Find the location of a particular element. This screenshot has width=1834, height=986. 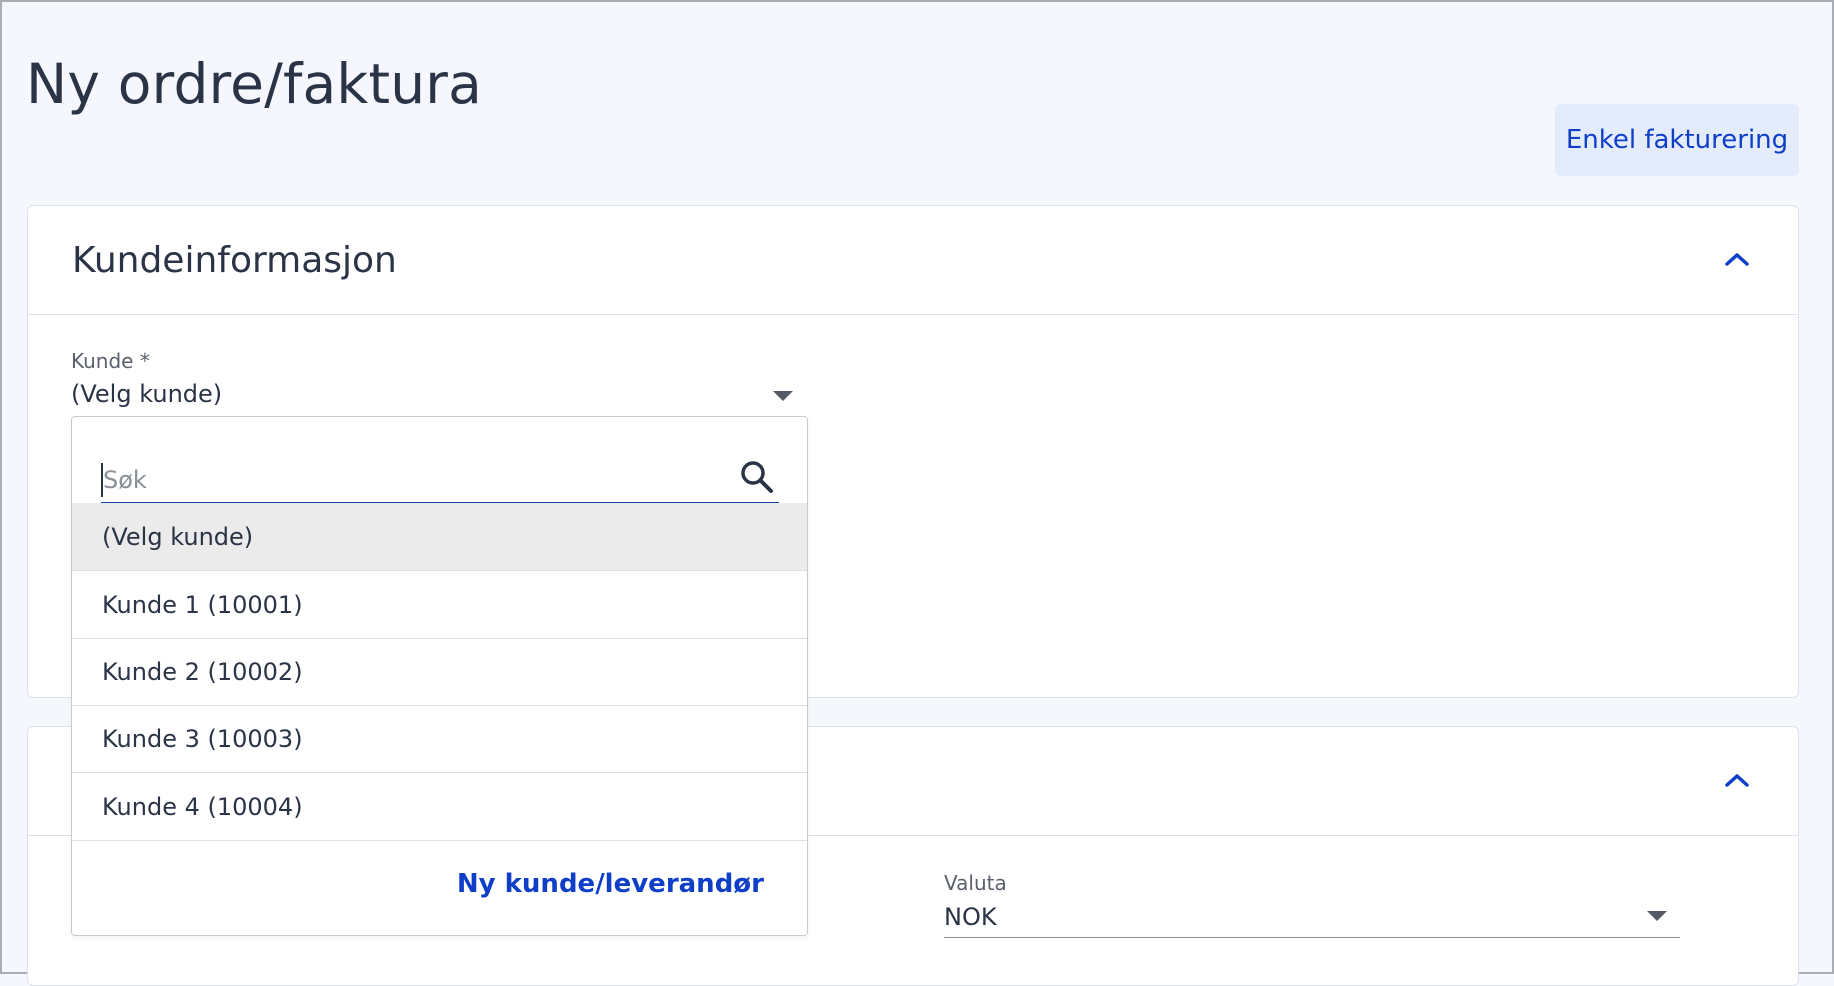

customer-info-header: Kundeinformasjon is located at coordinates (913, 260).